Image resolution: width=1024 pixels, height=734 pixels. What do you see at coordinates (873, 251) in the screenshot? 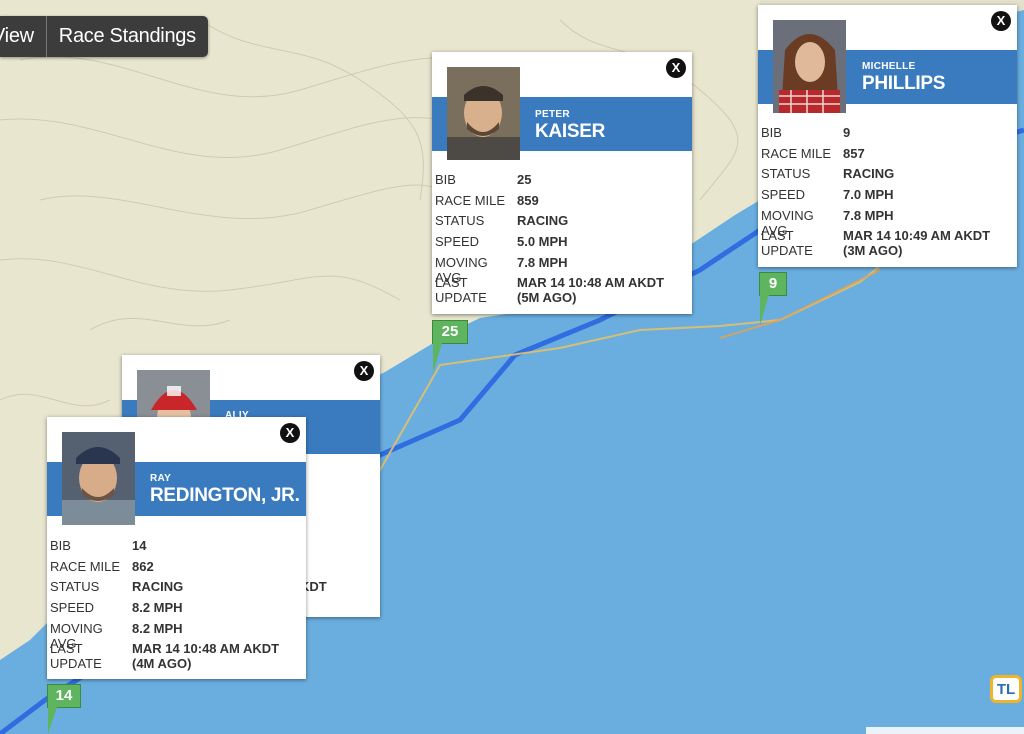
I see `last-update-ago: (3M AGO)` at bounding box center [873, 251].